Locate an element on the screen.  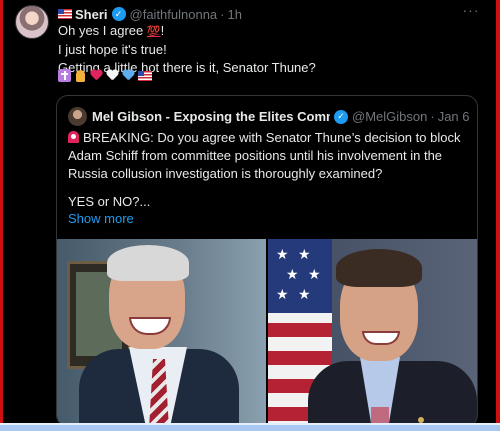
tweet-time: 1h is located at coordinates (235, 14).